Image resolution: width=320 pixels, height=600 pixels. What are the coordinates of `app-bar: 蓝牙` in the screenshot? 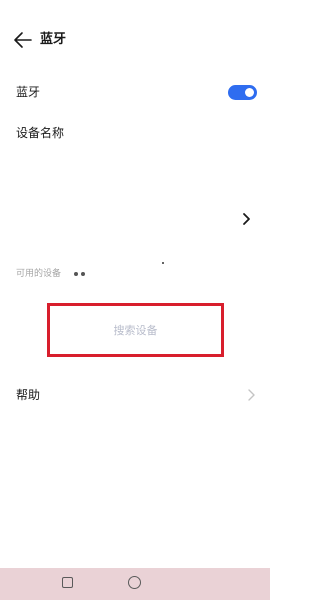 It's located at (135, 40).